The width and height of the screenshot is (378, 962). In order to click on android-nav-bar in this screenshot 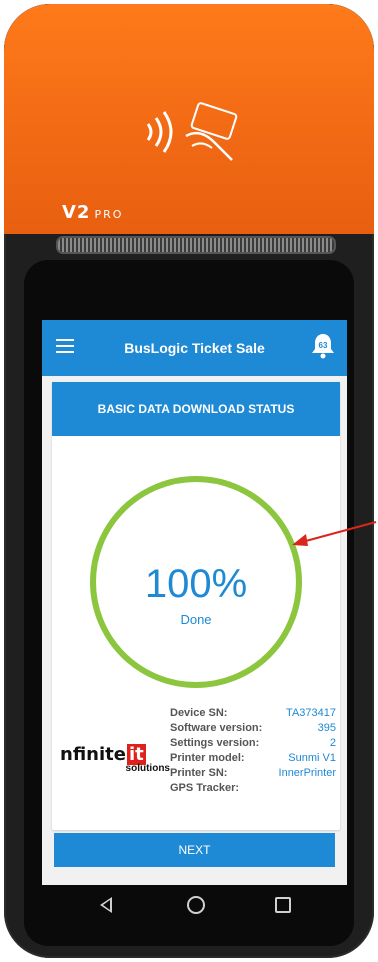, I will do `click(194, 908)`.